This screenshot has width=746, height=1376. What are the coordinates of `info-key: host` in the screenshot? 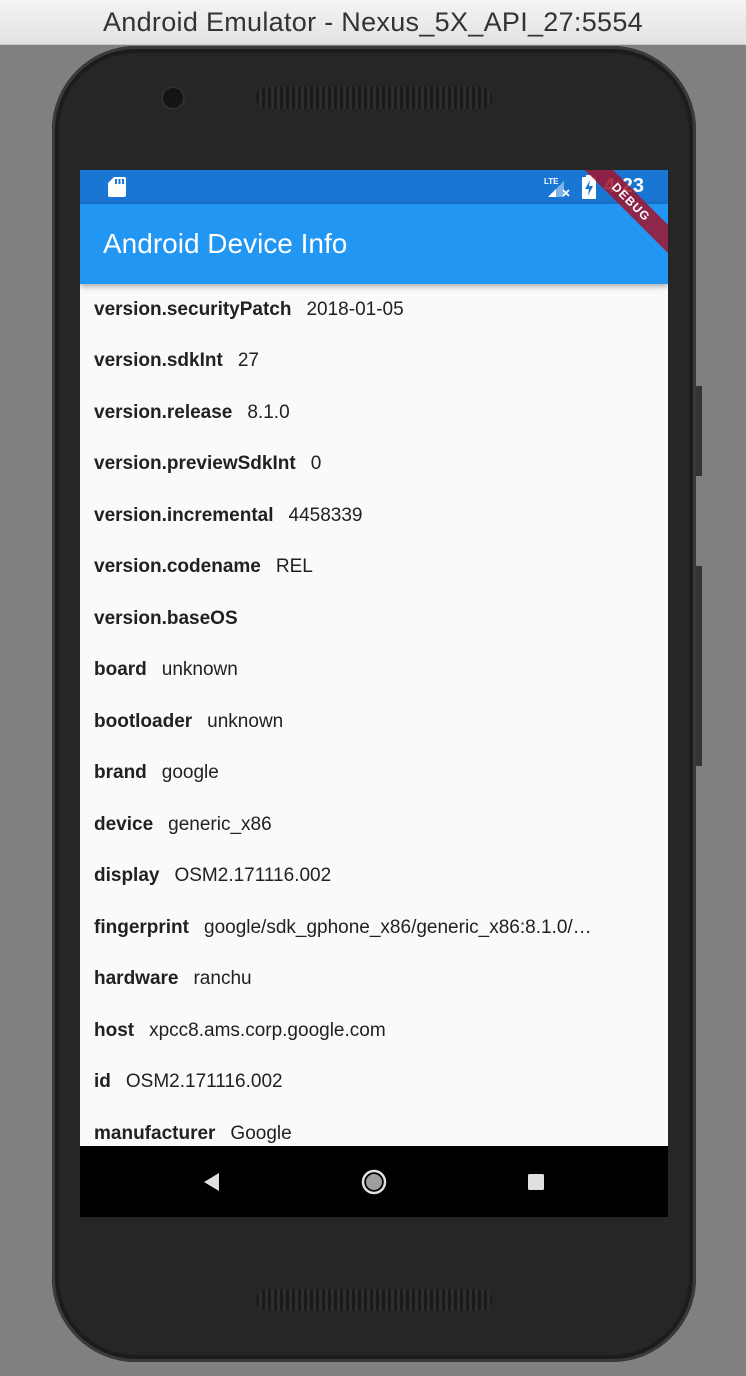 It's located at (114, 1030).